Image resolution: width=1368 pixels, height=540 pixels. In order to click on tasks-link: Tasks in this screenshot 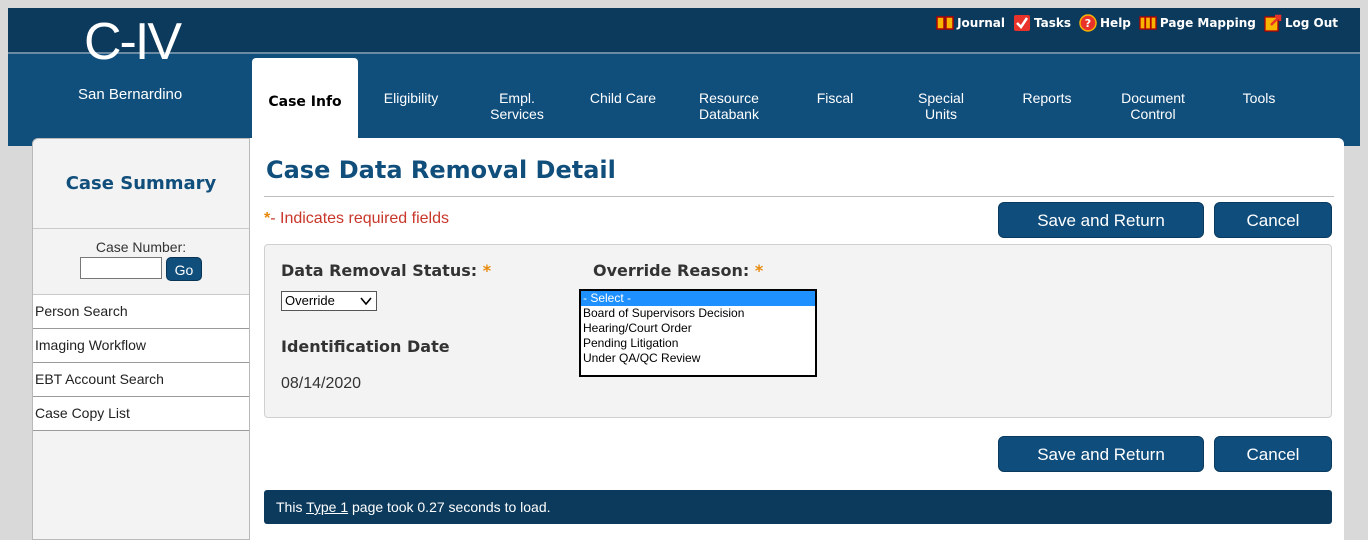, I will do `click(1042, 23)`.